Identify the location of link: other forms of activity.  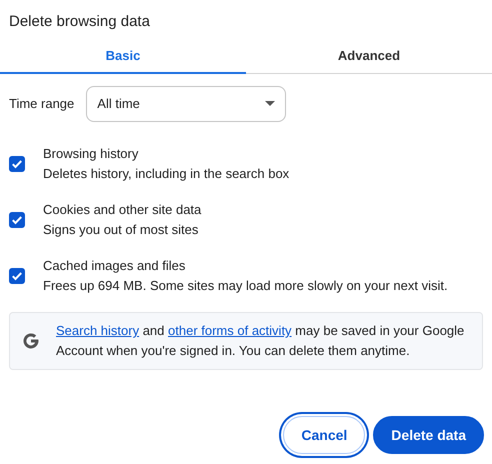
(230, 330).